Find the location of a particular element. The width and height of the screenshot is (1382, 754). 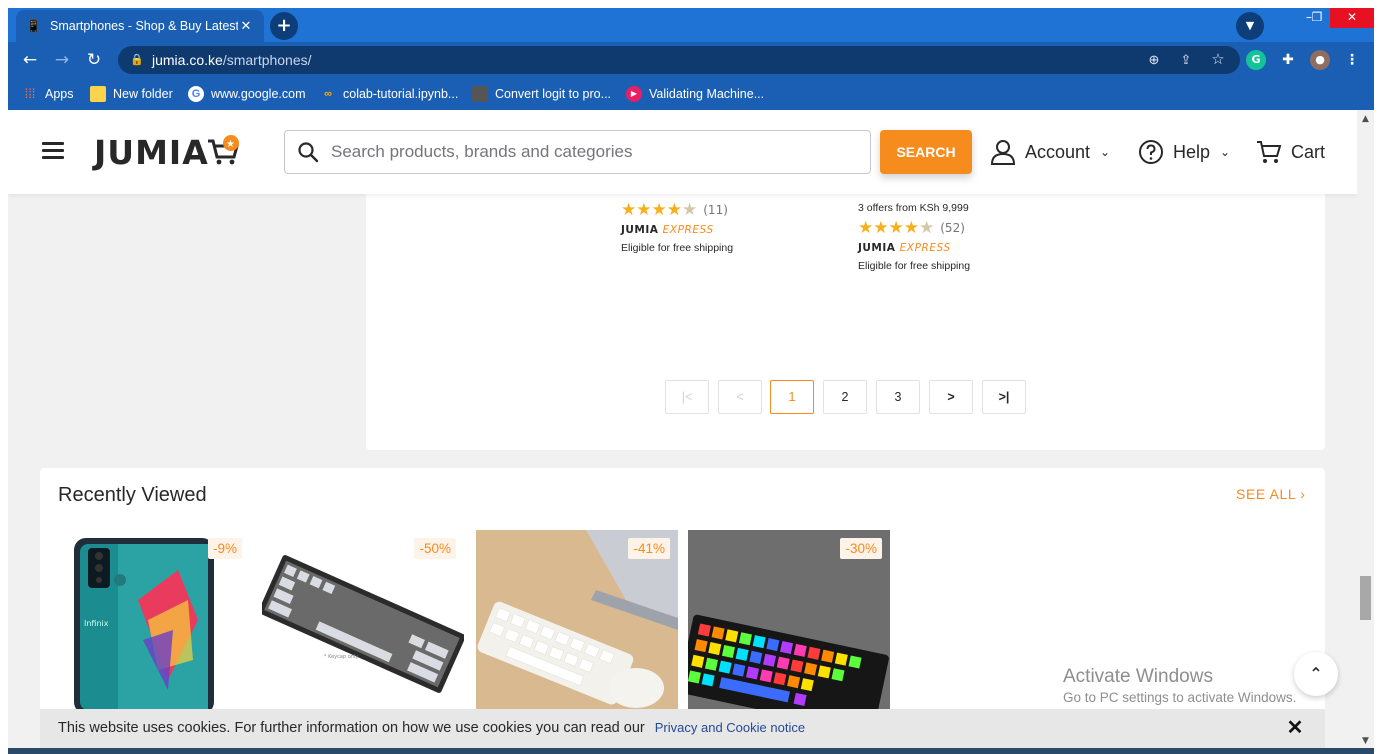

pagination: |< < 1 2 3 > >| is located at coordinates (845, 397).